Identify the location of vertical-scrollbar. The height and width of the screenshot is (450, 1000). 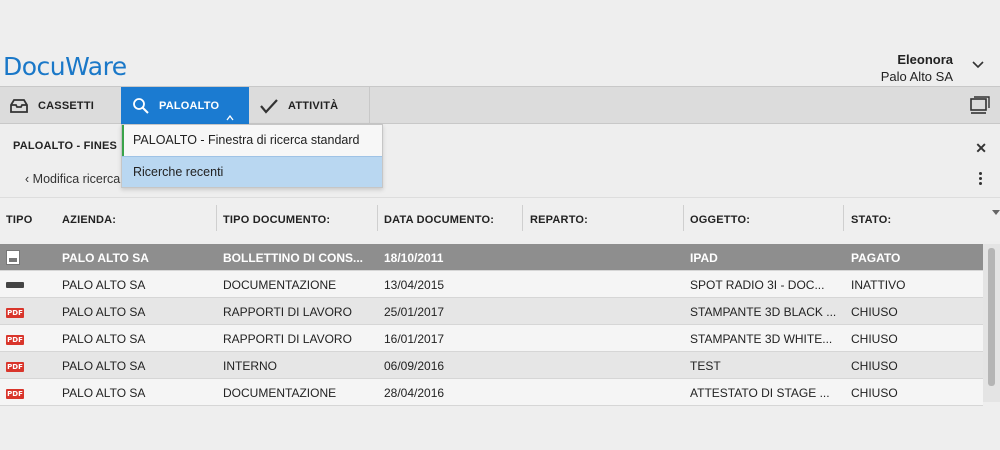
(991, 323).